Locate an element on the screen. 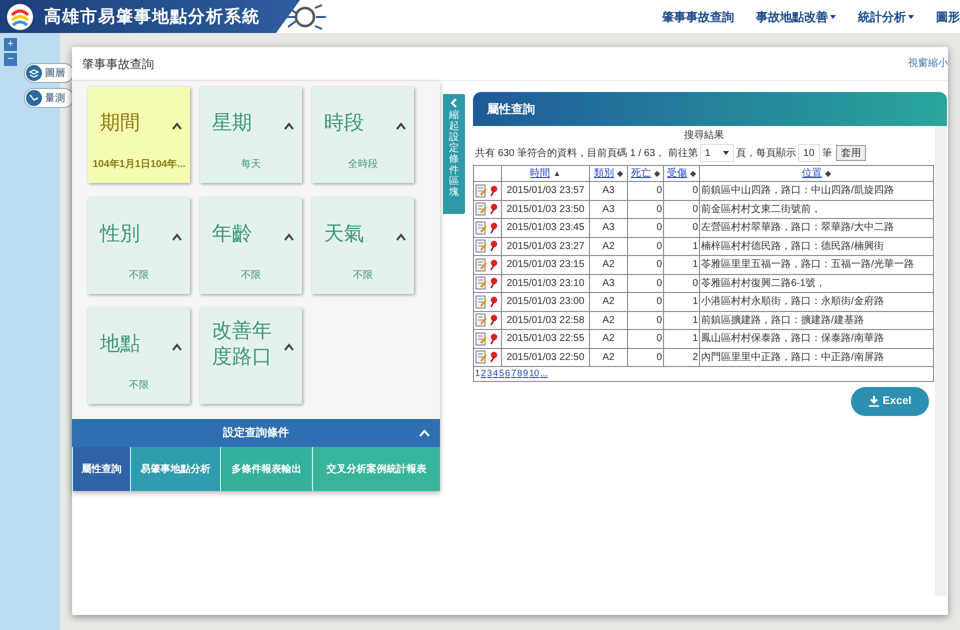 The height and width of the screenshot is (630, 960). settings-bar: 設定查詢條件 is located at coordinates (256, 433).